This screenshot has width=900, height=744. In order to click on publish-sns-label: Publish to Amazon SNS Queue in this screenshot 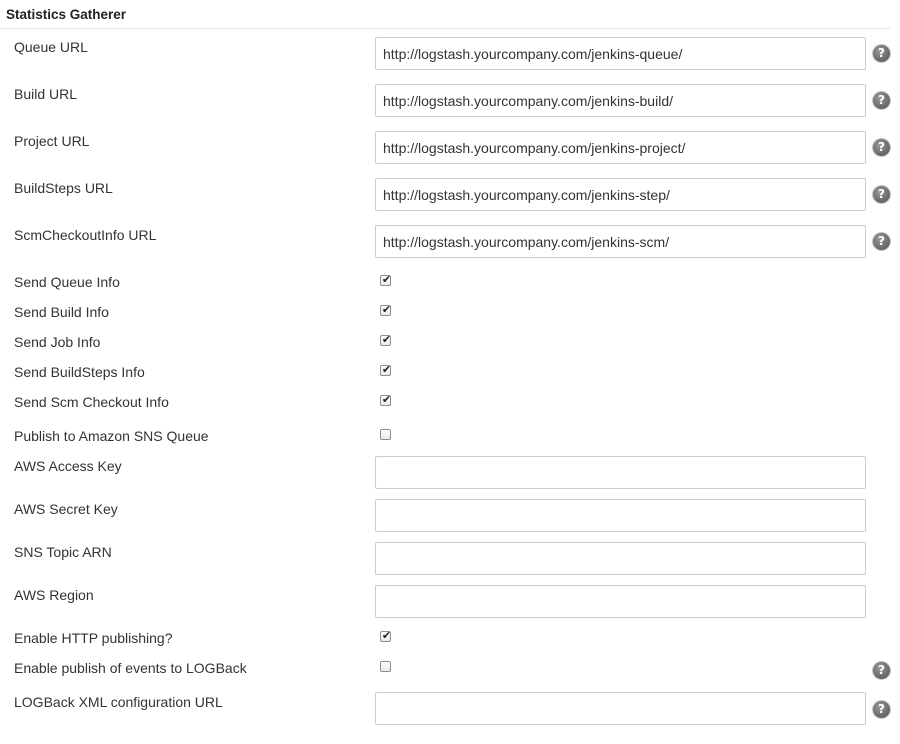, I will do `click(111, 436)`.